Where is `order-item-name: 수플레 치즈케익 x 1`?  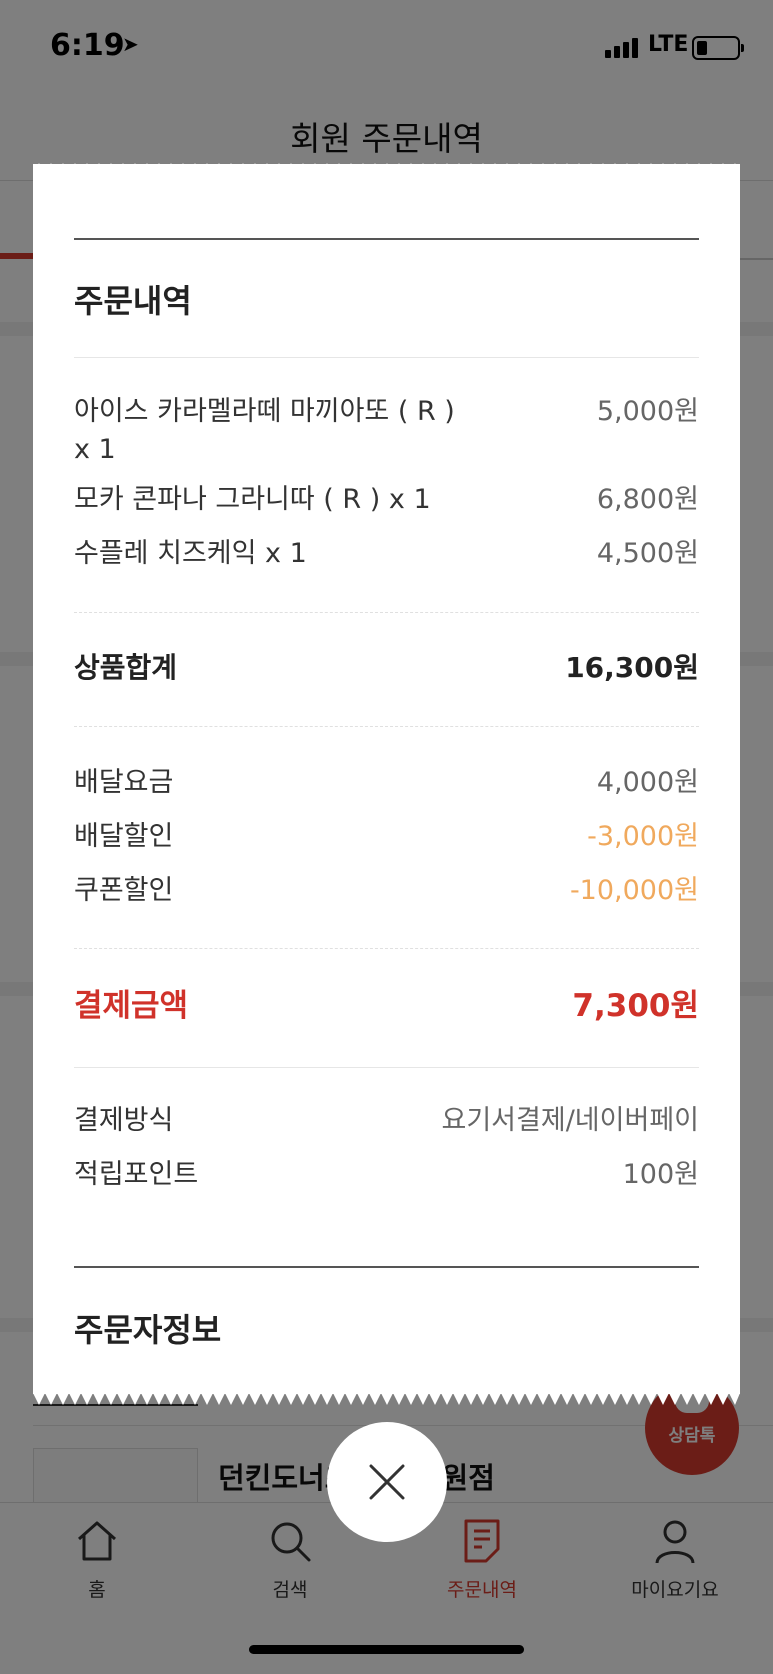 order-item-name: 수플레 치즈케익 x 1 is located at coordinates (190, 553).